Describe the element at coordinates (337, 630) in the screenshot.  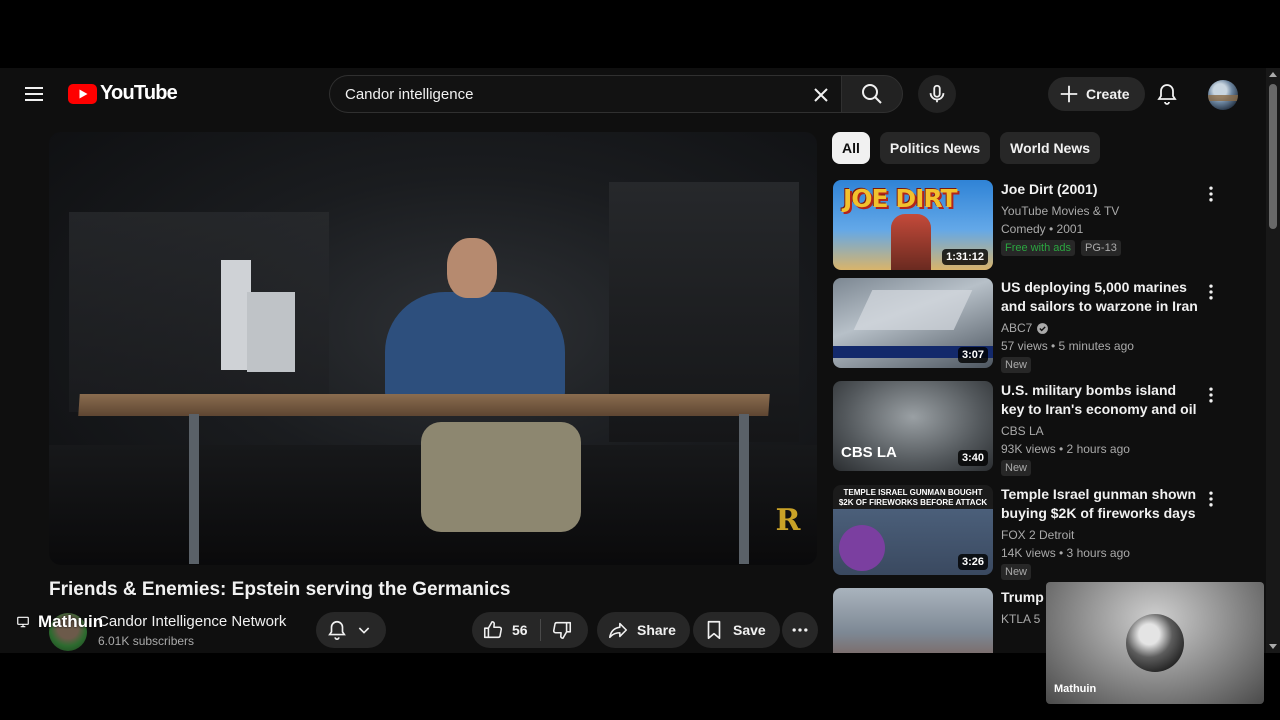
I see `bell-icon` at that location.